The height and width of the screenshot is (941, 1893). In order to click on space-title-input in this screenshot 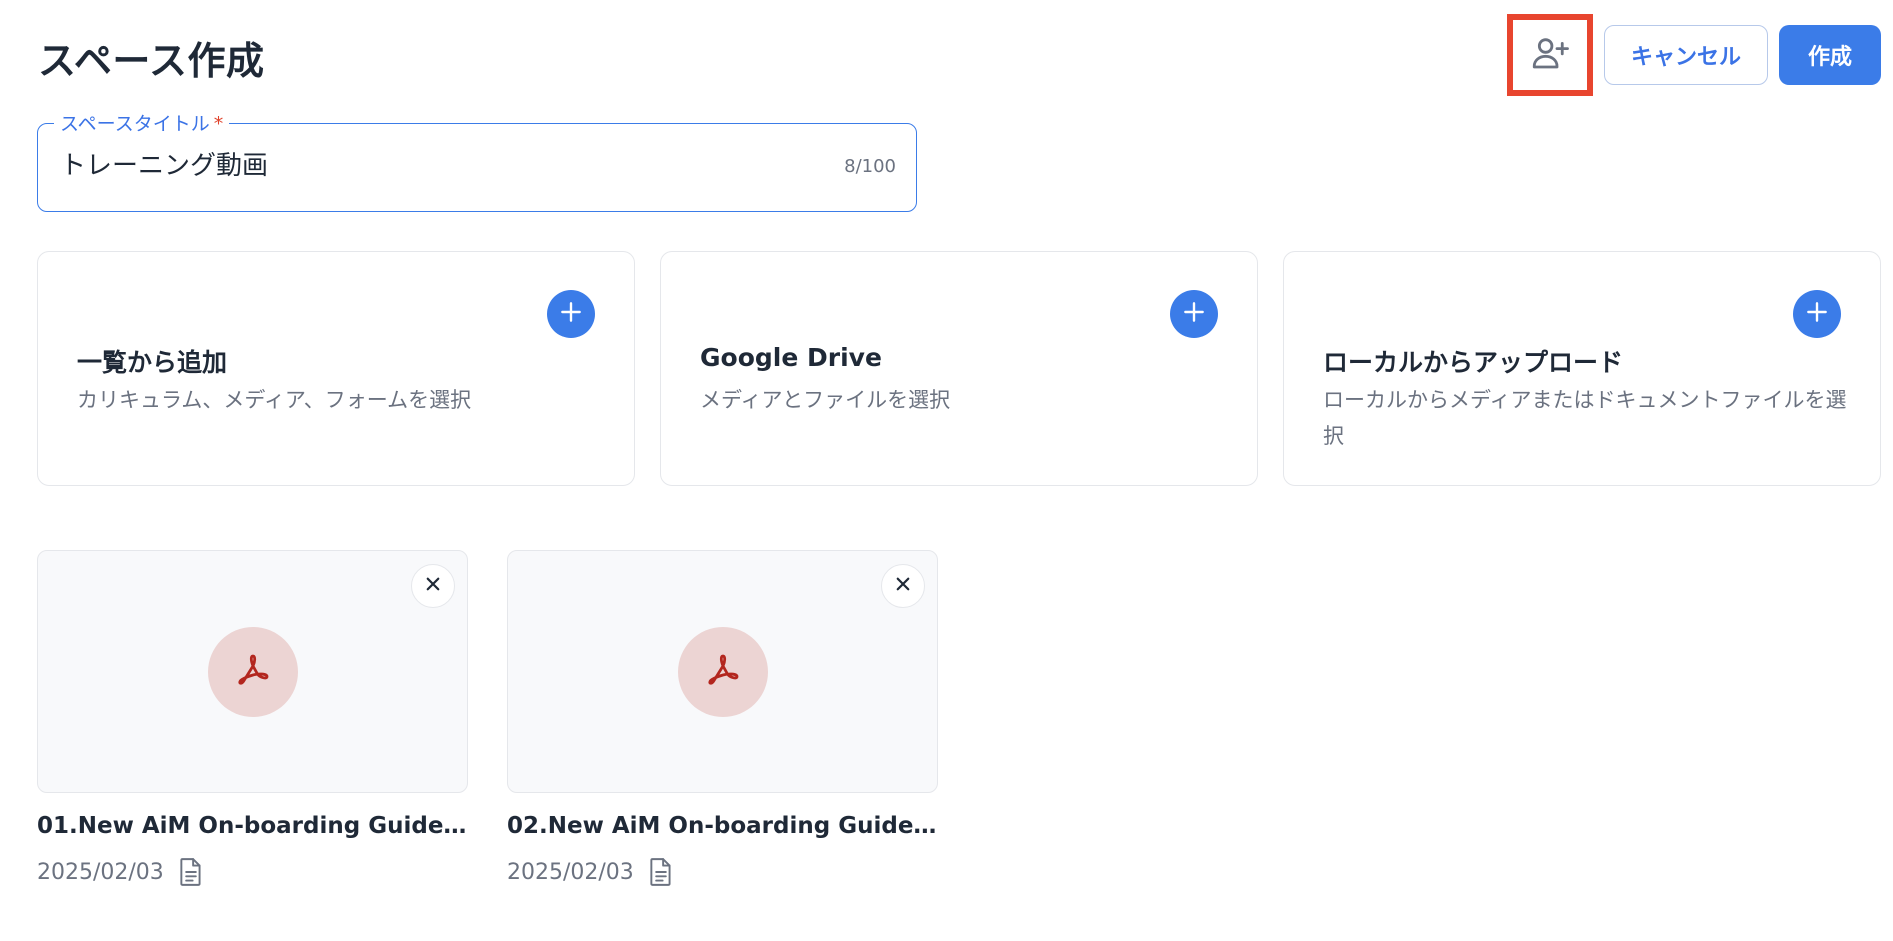, I will do `click(440, 163)`.